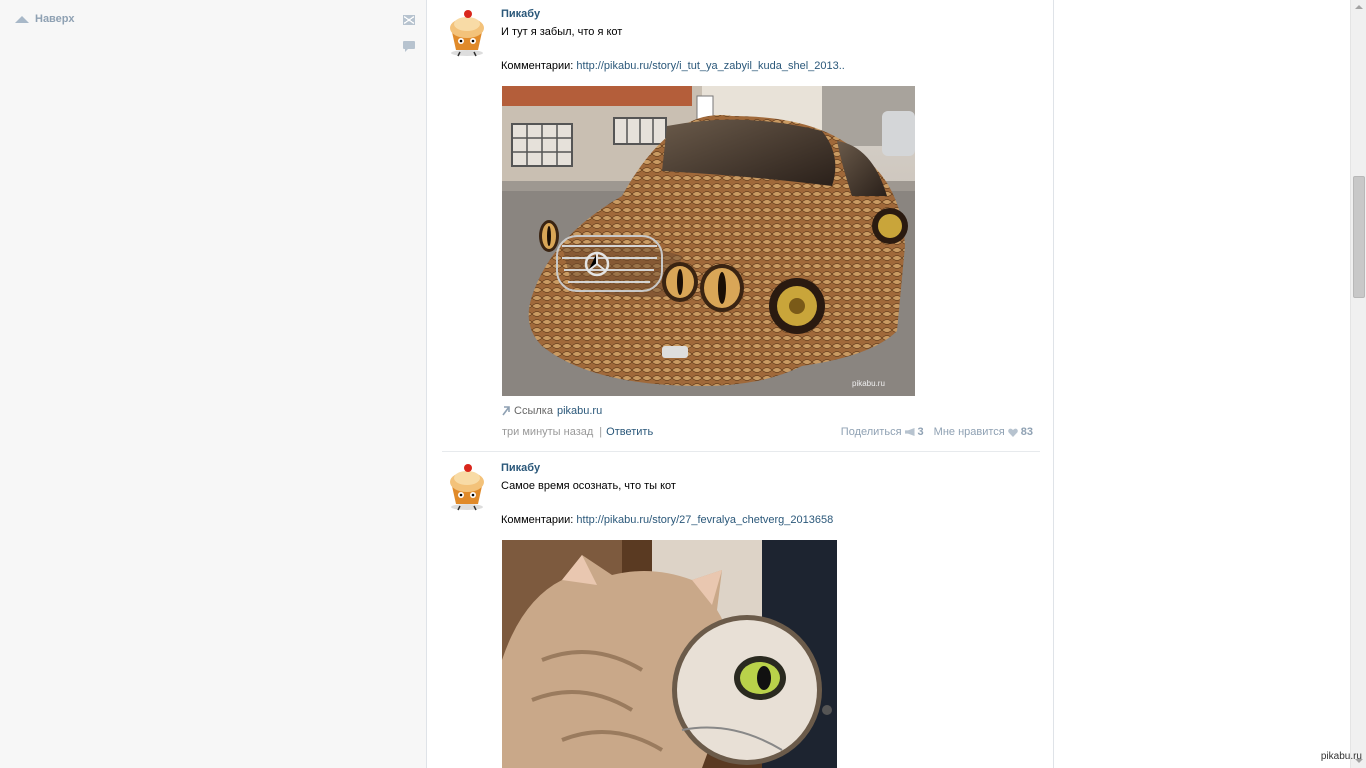 The image size is (1366, 768). Describe the element at coordinates (1359, 237) in the screenshot. I see `scrollbar-thumb` at that location.